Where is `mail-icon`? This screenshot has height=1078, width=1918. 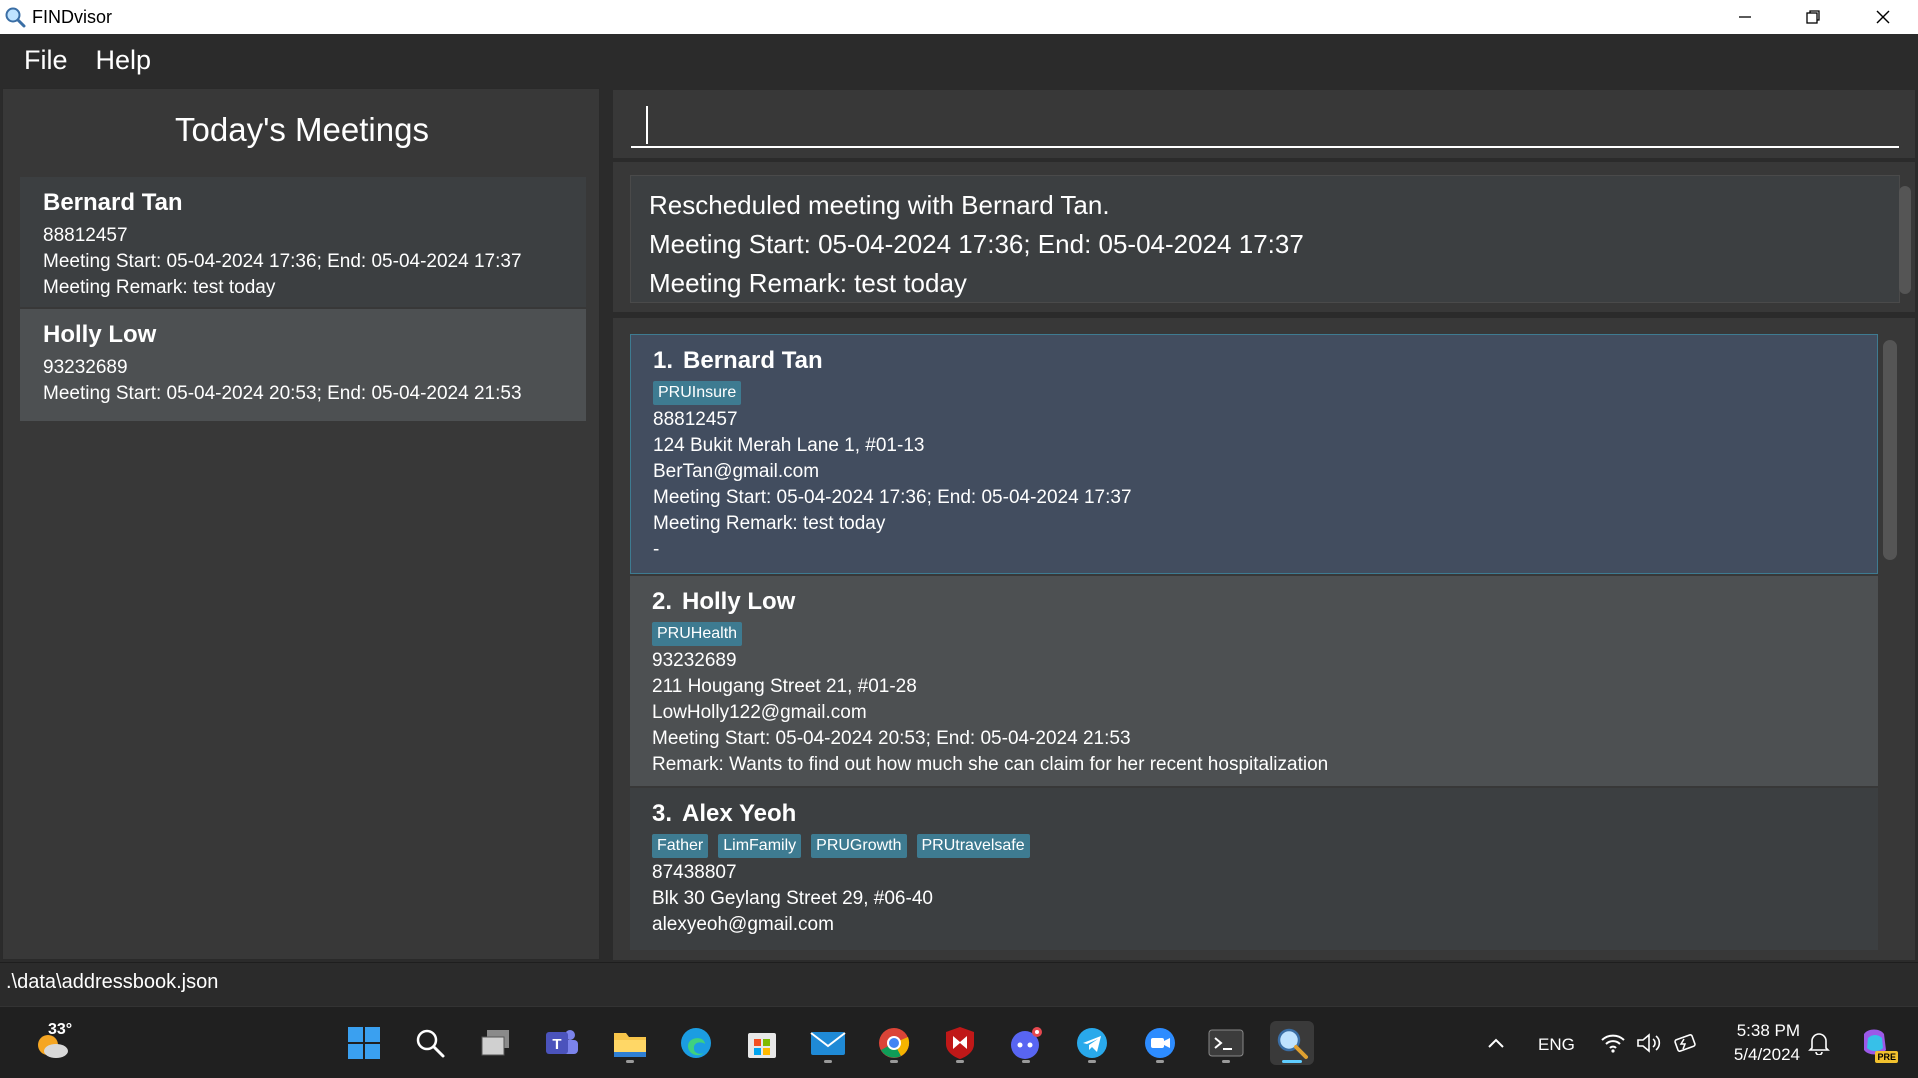 mail-icon is located at coordinates (828, 1043).